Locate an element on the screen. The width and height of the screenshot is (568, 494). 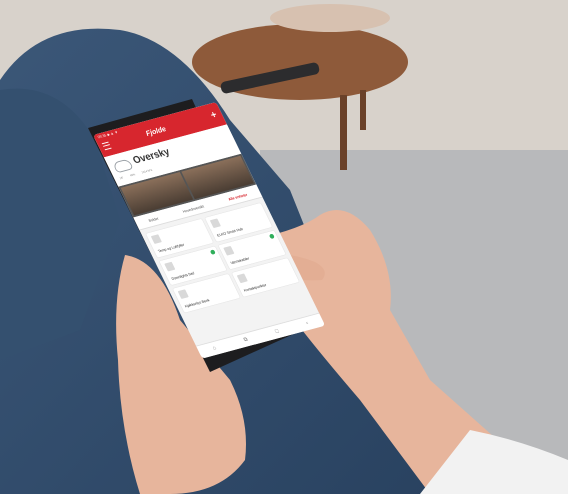
metric-humidity: 45% is located at coordinates (132, 175).